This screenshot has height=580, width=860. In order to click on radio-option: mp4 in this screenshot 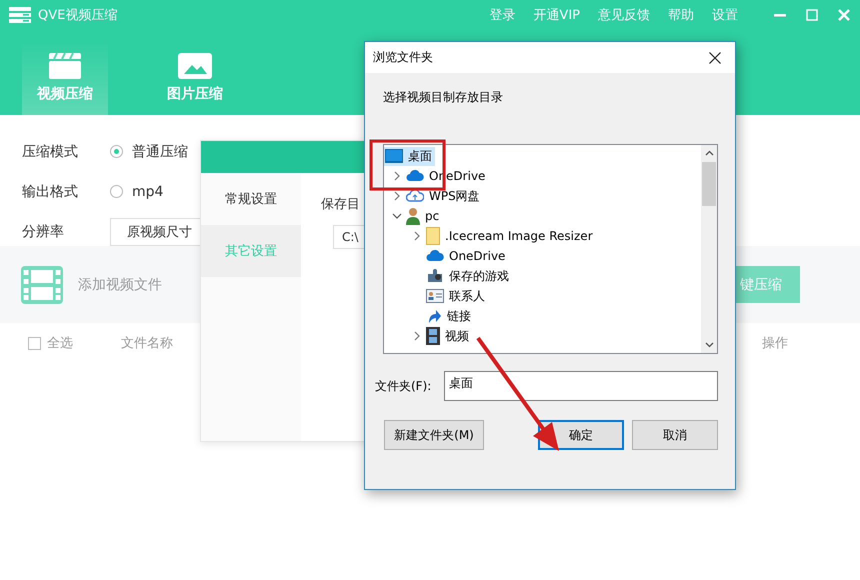, I will do `click(137, 192)`.